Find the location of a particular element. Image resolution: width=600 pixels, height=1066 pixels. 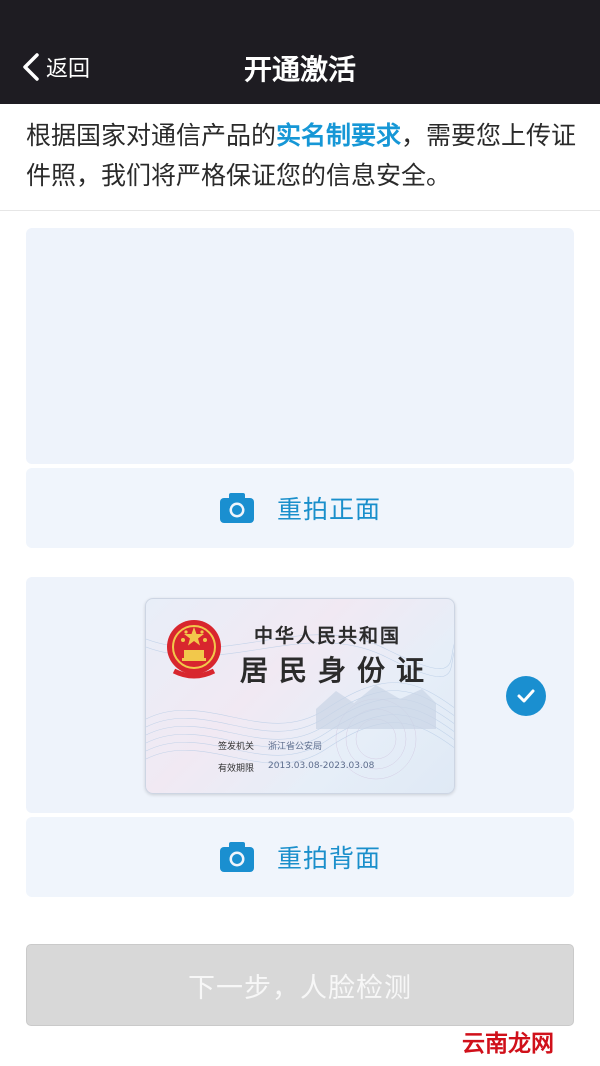

retake-front-button: 重拍正面 is located at coordinates (300, 508).